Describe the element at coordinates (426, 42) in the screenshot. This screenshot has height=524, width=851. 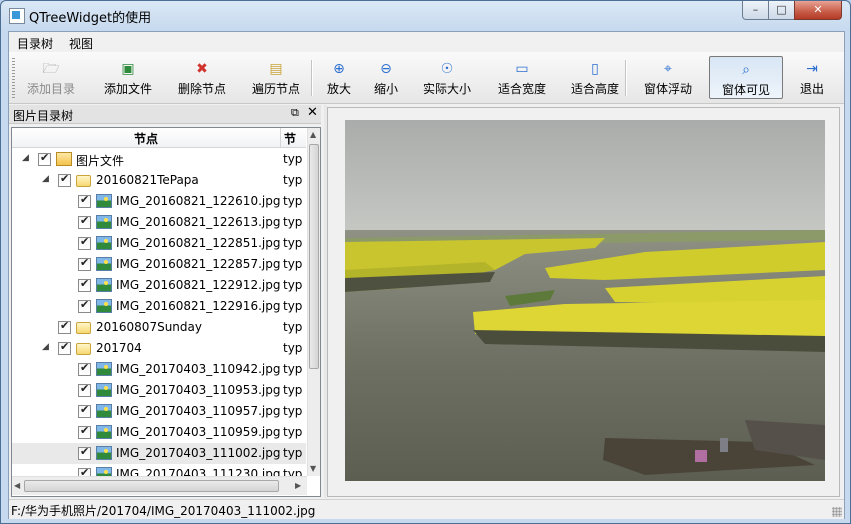
I see `menu-bar: 目录树 视图` at that location.